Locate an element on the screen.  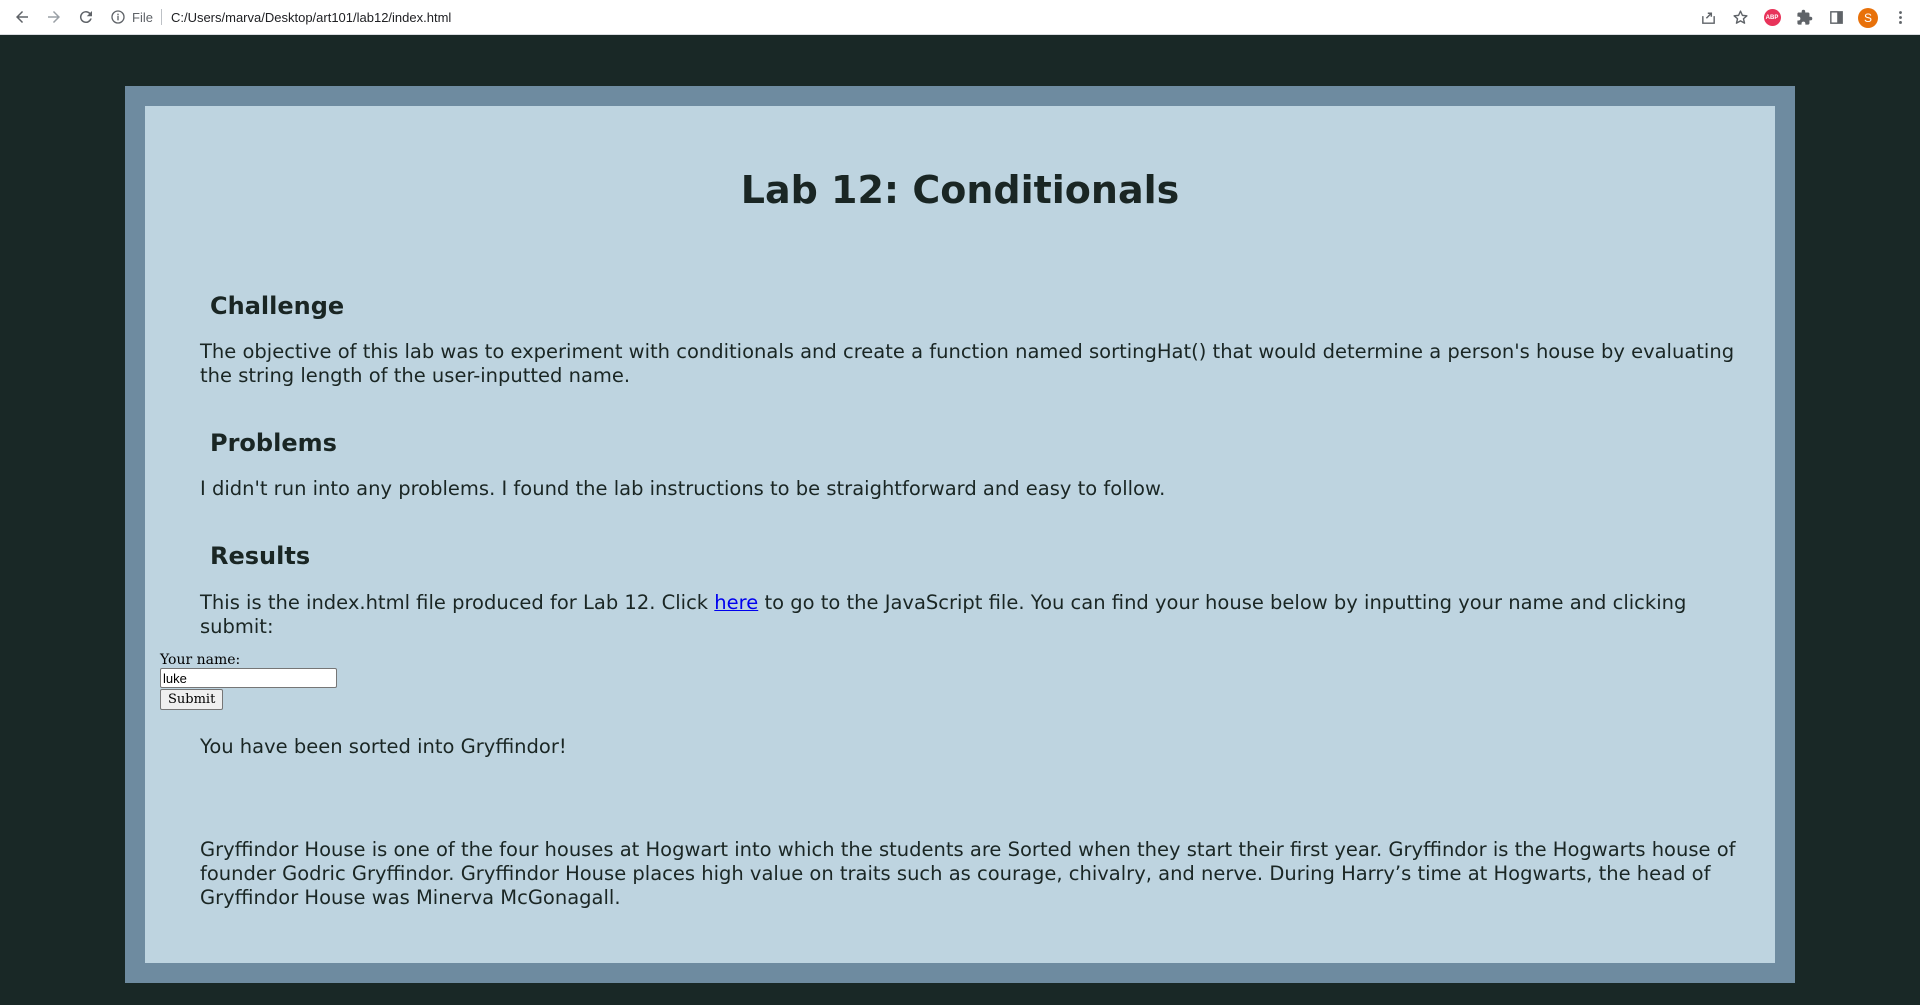
star-icon is located at coordinates (1740, 17).